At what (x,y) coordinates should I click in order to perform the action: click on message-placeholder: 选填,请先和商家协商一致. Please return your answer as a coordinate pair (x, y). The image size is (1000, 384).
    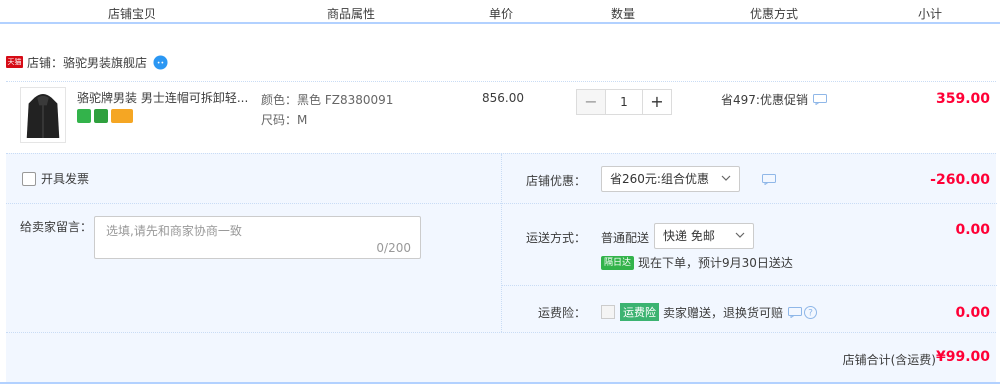
    Looking at the image, I should click on (174, 231).